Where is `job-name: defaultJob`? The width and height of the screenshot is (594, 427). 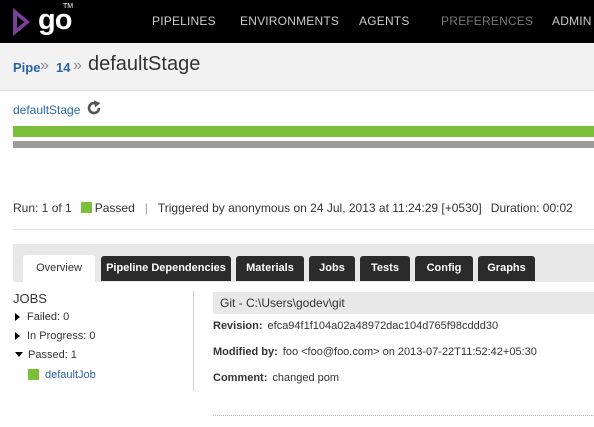 job-name: defaultJob is located at coordinates (70, 375).